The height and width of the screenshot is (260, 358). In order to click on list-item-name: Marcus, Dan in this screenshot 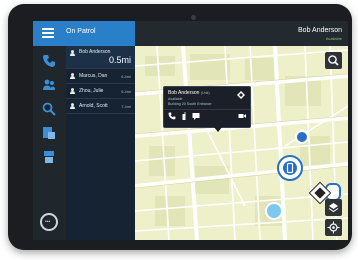, I will do `click(93, 76)`.